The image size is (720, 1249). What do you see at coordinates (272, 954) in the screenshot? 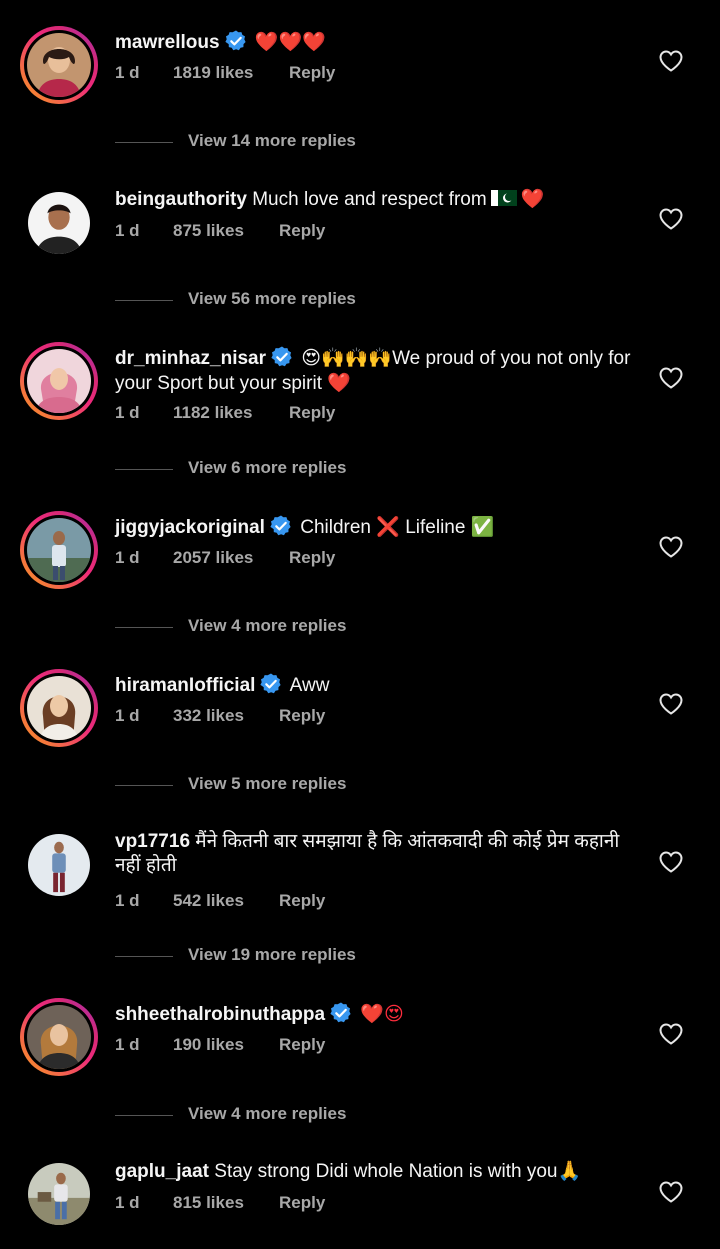
I see `view-replies-label: View 19 more replies` at bounding box center [272, 954].